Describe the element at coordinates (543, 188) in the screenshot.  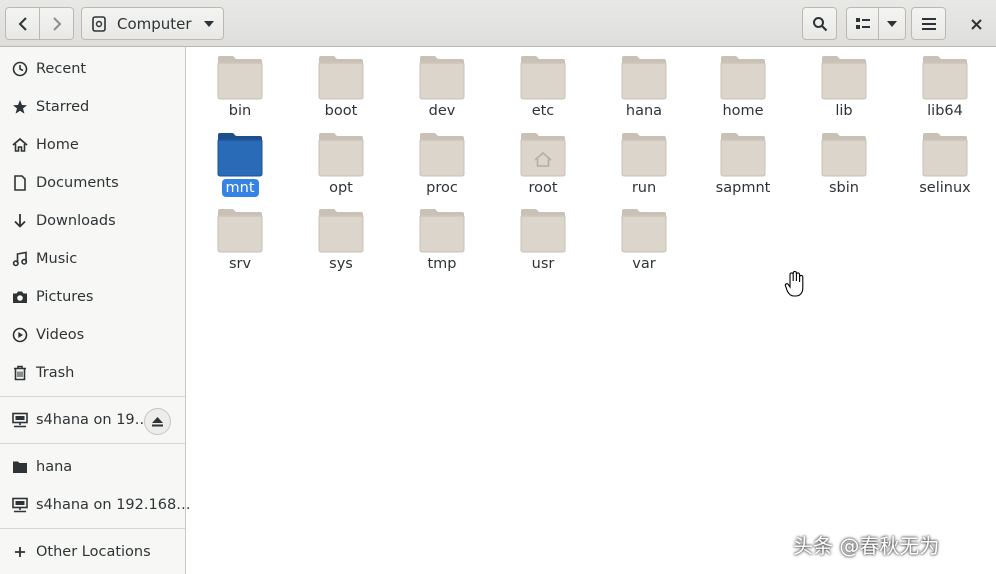
I see `file-name: root` at that location.